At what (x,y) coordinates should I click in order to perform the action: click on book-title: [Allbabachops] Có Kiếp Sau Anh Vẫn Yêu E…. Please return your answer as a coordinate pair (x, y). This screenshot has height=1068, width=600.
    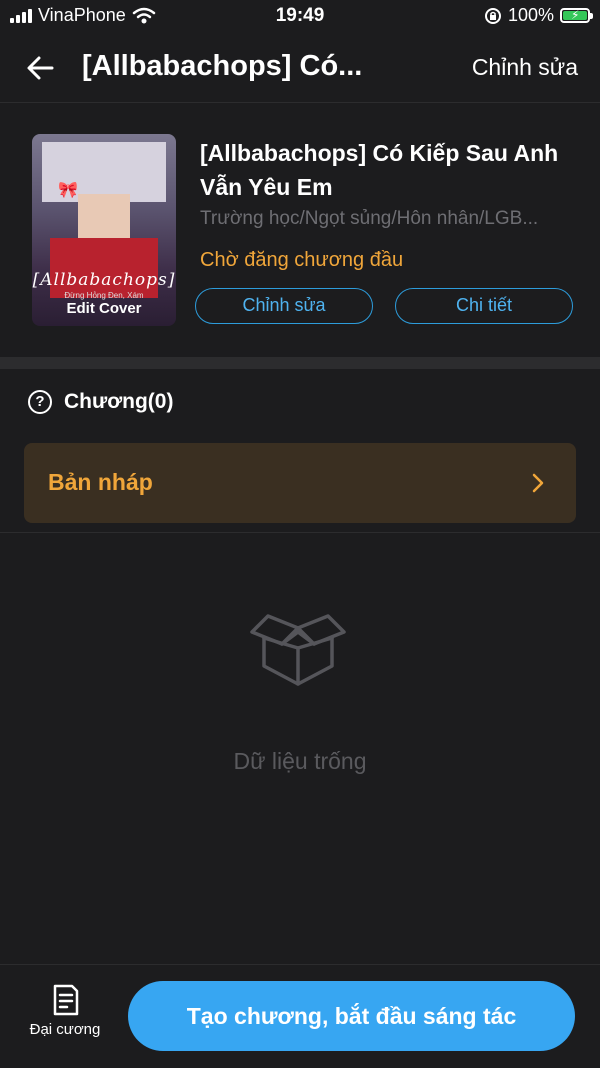
    Looking at the image, I should click on (379, 170).